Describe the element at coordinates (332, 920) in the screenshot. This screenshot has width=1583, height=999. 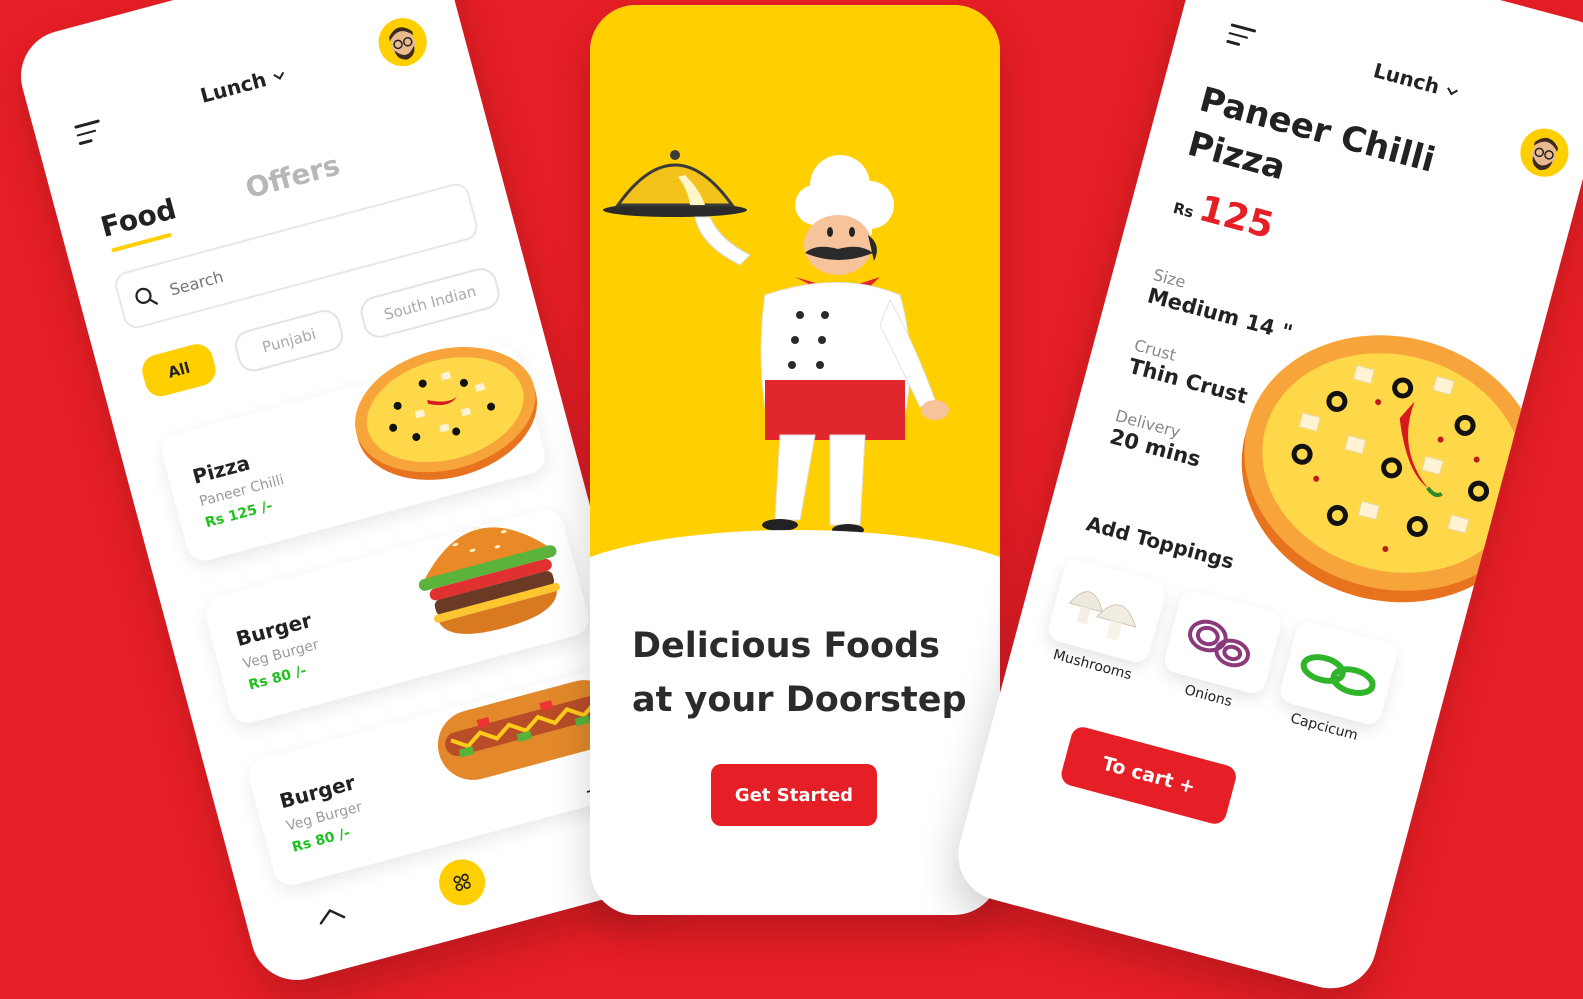
I see `home-icon` at that location.